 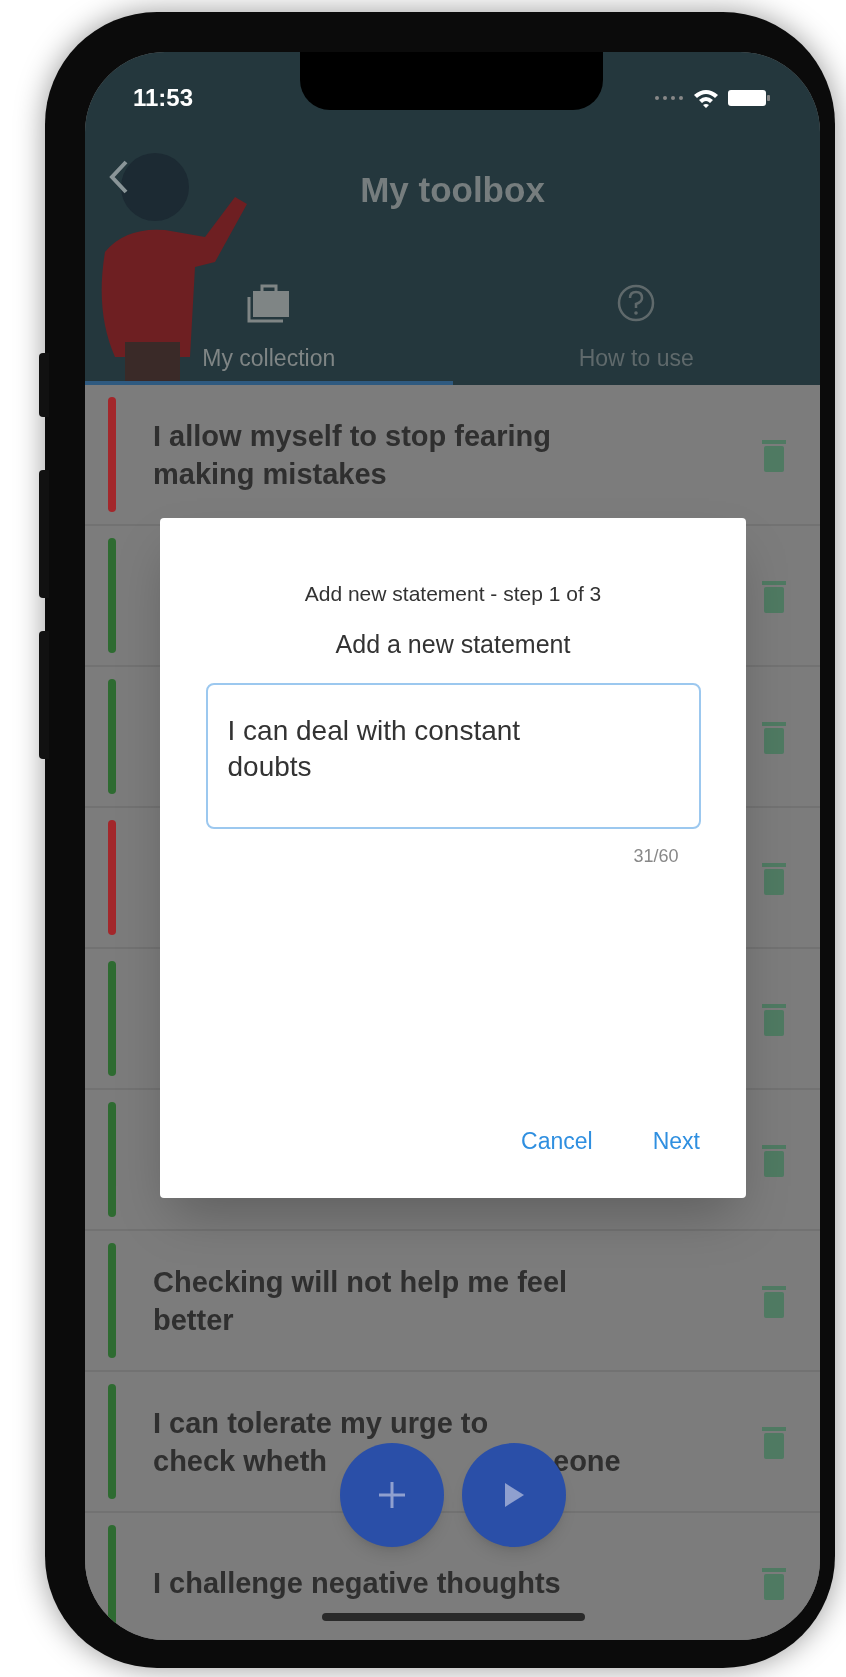 What do you see at coordinates (706, 98) in the screenshot?
I see `wifi-icon` at bounding box center [706, 98].